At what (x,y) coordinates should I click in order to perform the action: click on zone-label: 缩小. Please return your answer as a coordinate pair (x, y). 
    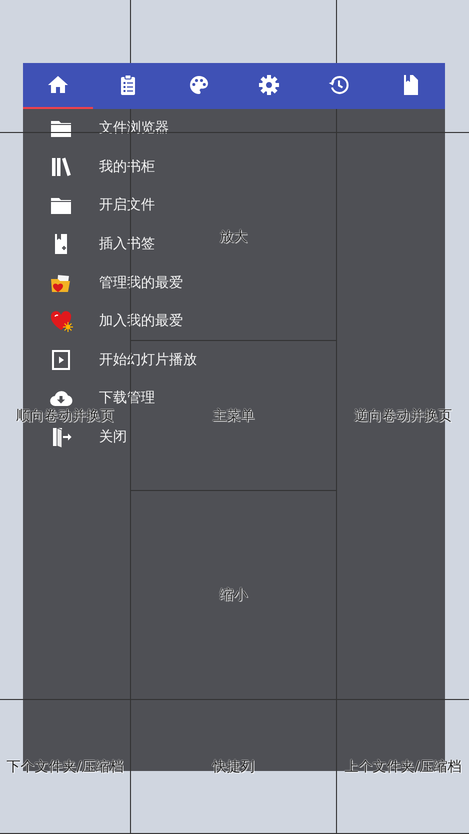
    Looking at the image, I should click on (234, 595).